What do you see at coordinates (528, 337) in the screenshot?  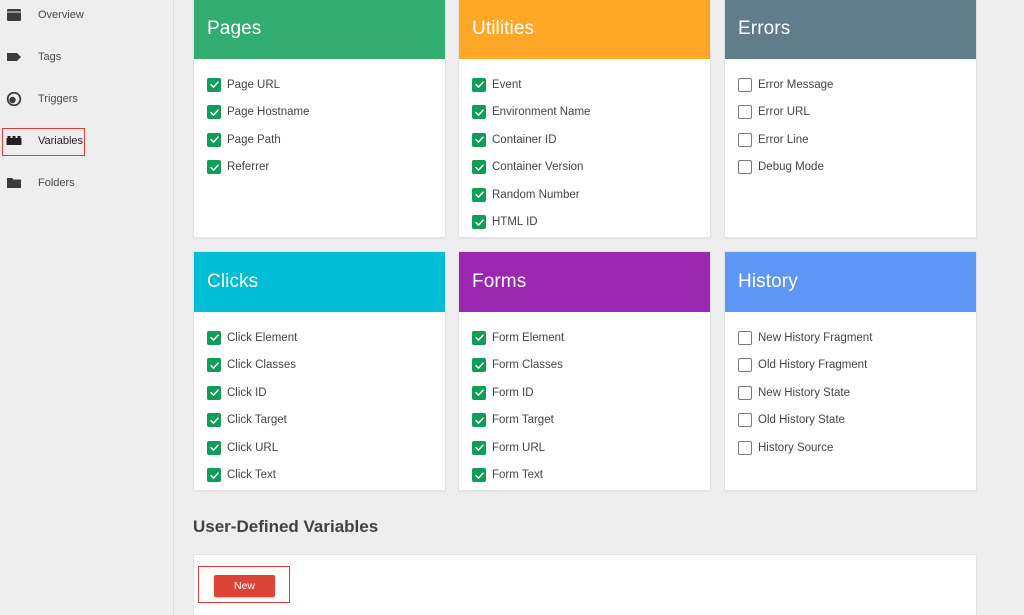 I see `variable-item-label: Form Element` at bounding box center [528, 337].